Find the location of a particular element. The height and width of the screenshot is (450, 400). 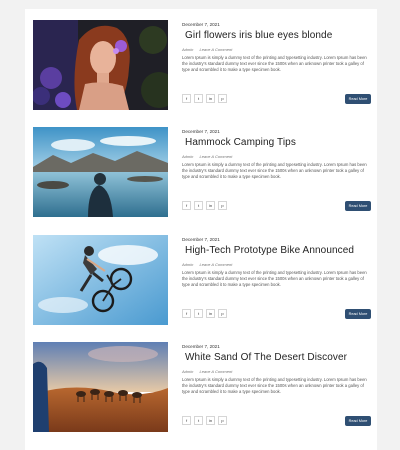

hammock-camping-image is located at coordinates (100, 172).